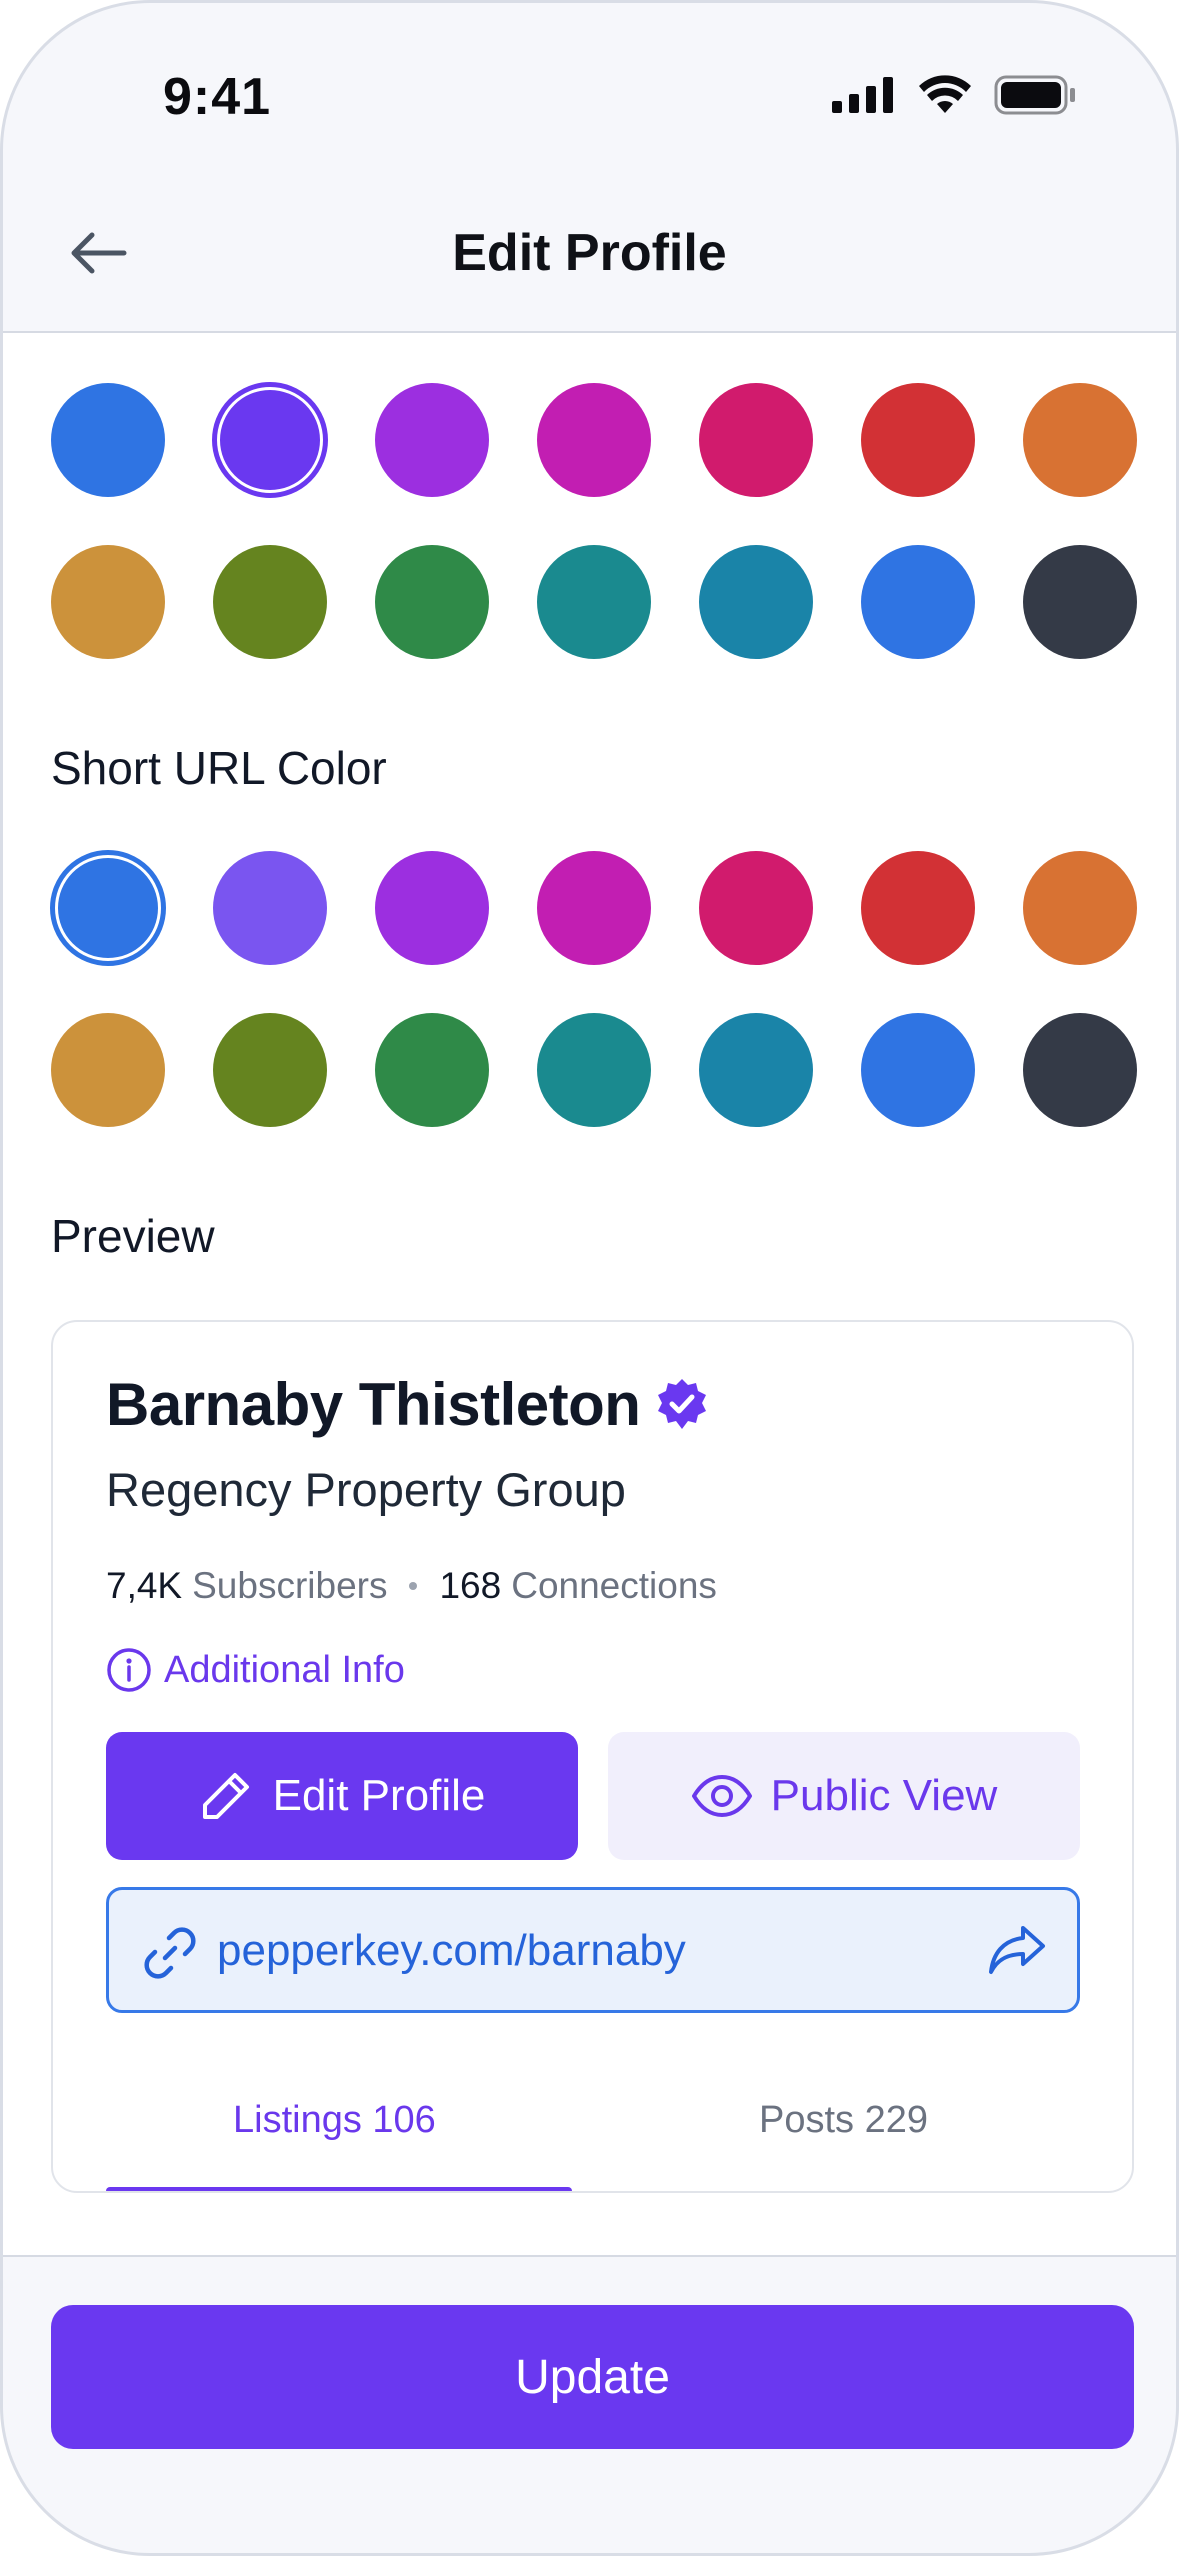 The image size is (1179, 2556). Describe the element at coordinates (219, 768) in the screenshot. I see `short-url-color-label: Short URL Color` at that location.